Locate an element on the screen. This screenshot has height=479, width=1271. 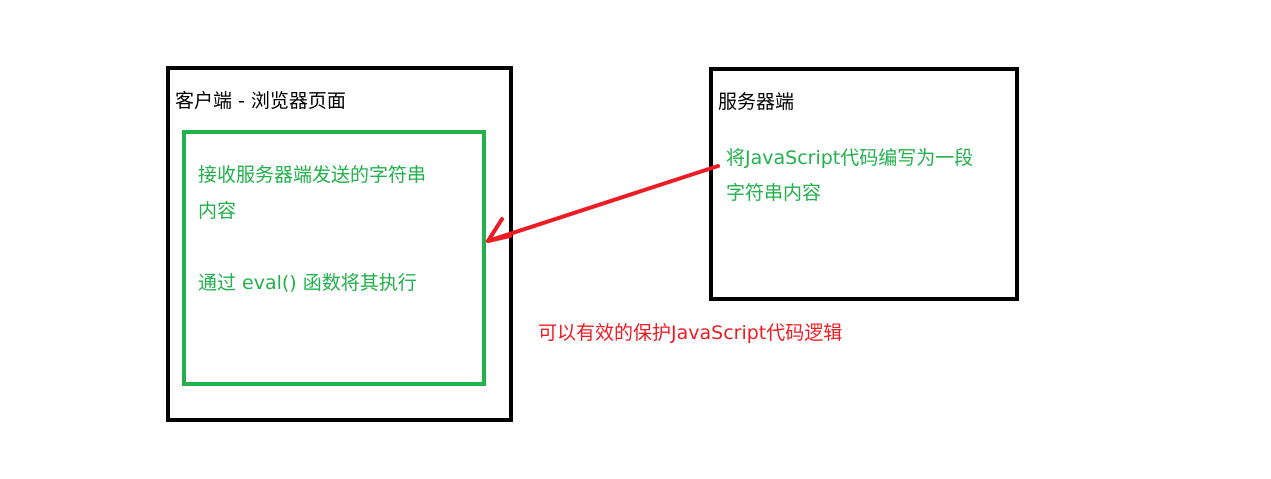
server-text-line: 字符串内容 is located at coordinates (774, 193).